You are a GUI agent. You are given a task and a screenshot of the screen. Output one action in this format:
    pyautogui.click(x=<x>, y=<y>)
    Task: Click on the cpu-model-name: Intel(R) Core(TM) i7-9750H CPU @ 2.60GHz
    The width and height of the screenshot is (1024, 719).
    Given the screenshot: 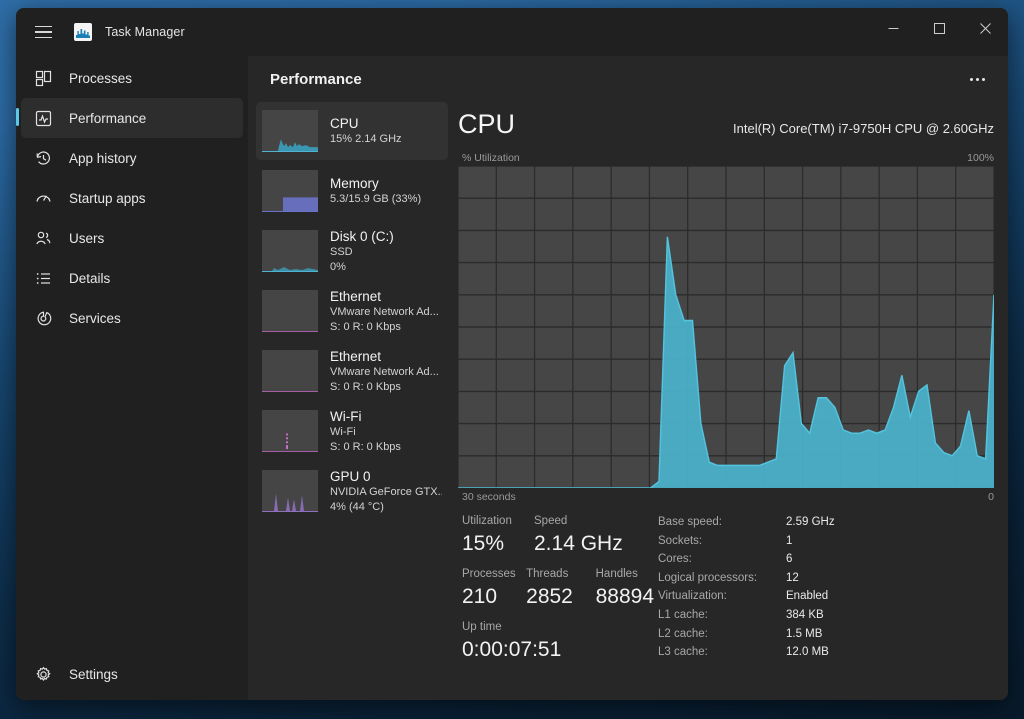 What is the action you would take?
    pyautogui.click(x=863, y=128)
    